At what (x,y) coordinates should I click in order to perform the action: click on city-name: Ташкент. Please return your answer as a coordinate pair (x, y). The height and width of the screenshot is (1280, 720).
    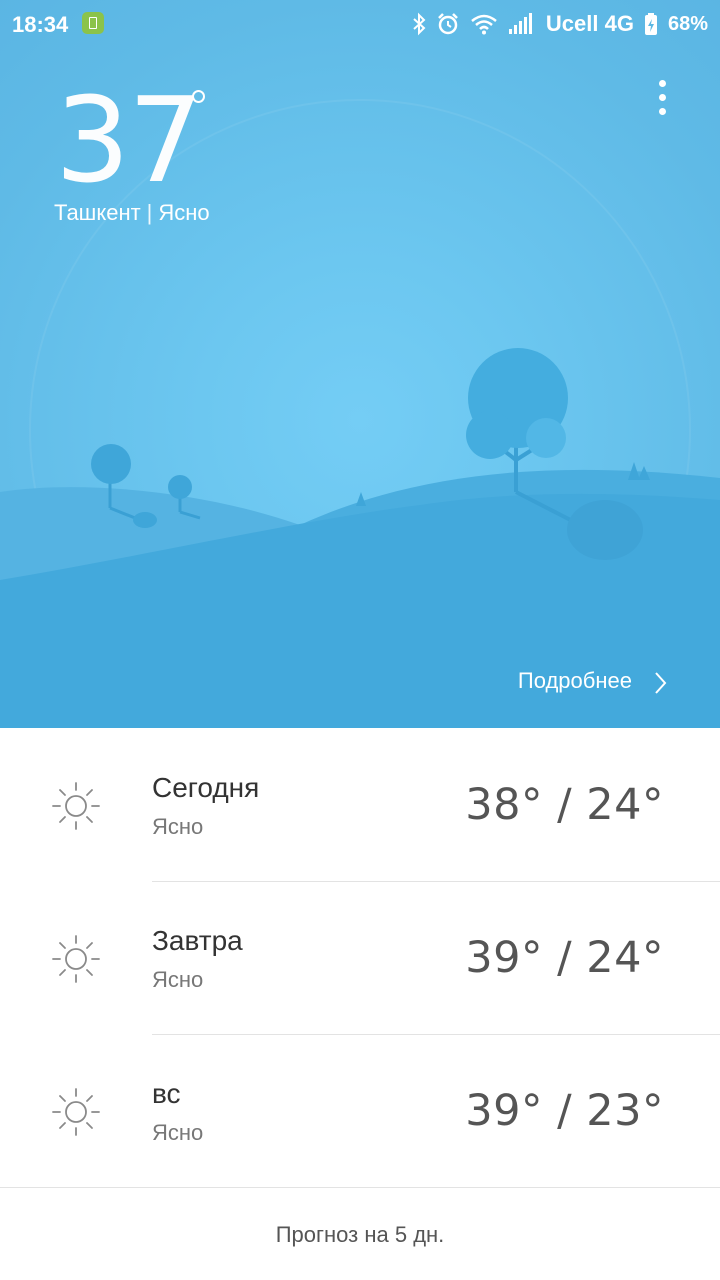
    Looking at the image, I should click on (97, 212).